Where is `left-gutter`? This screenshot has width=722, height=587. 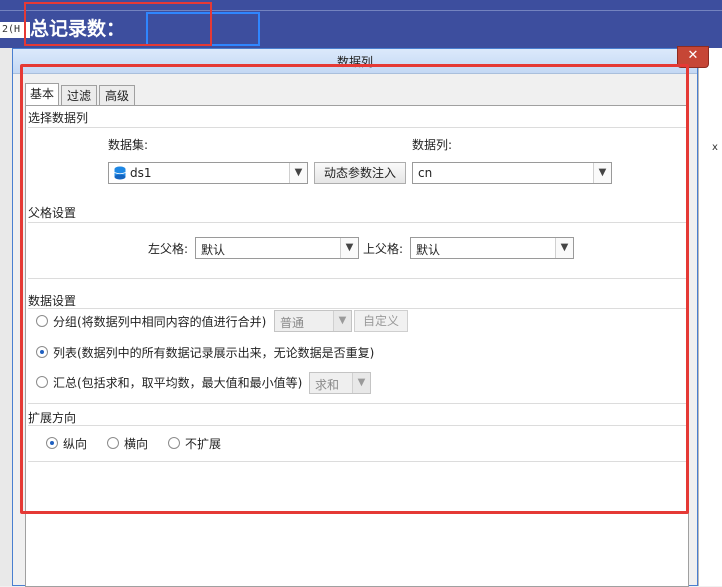 left-gutter is located at coordinates (6, 317).